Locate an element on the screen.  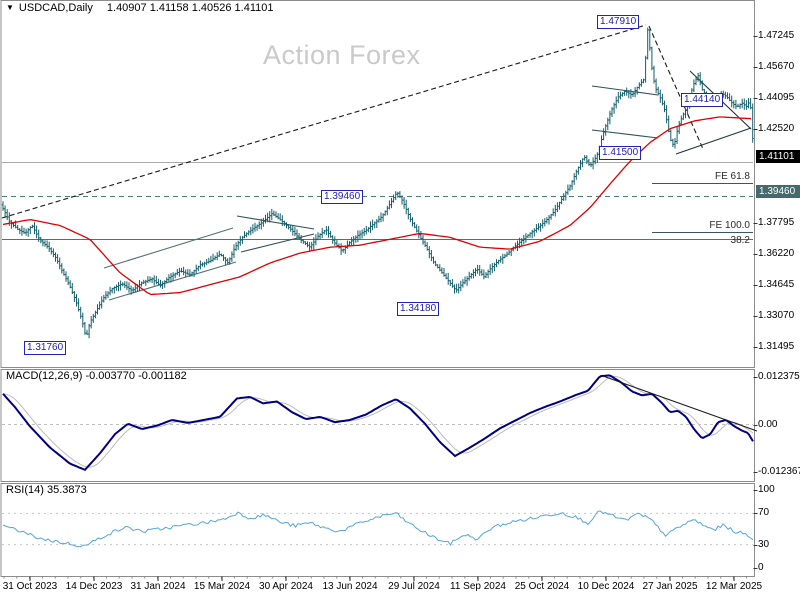
rsi-indicator-label: RSI(14) 35.3873 is located at coordinates (46, 490).